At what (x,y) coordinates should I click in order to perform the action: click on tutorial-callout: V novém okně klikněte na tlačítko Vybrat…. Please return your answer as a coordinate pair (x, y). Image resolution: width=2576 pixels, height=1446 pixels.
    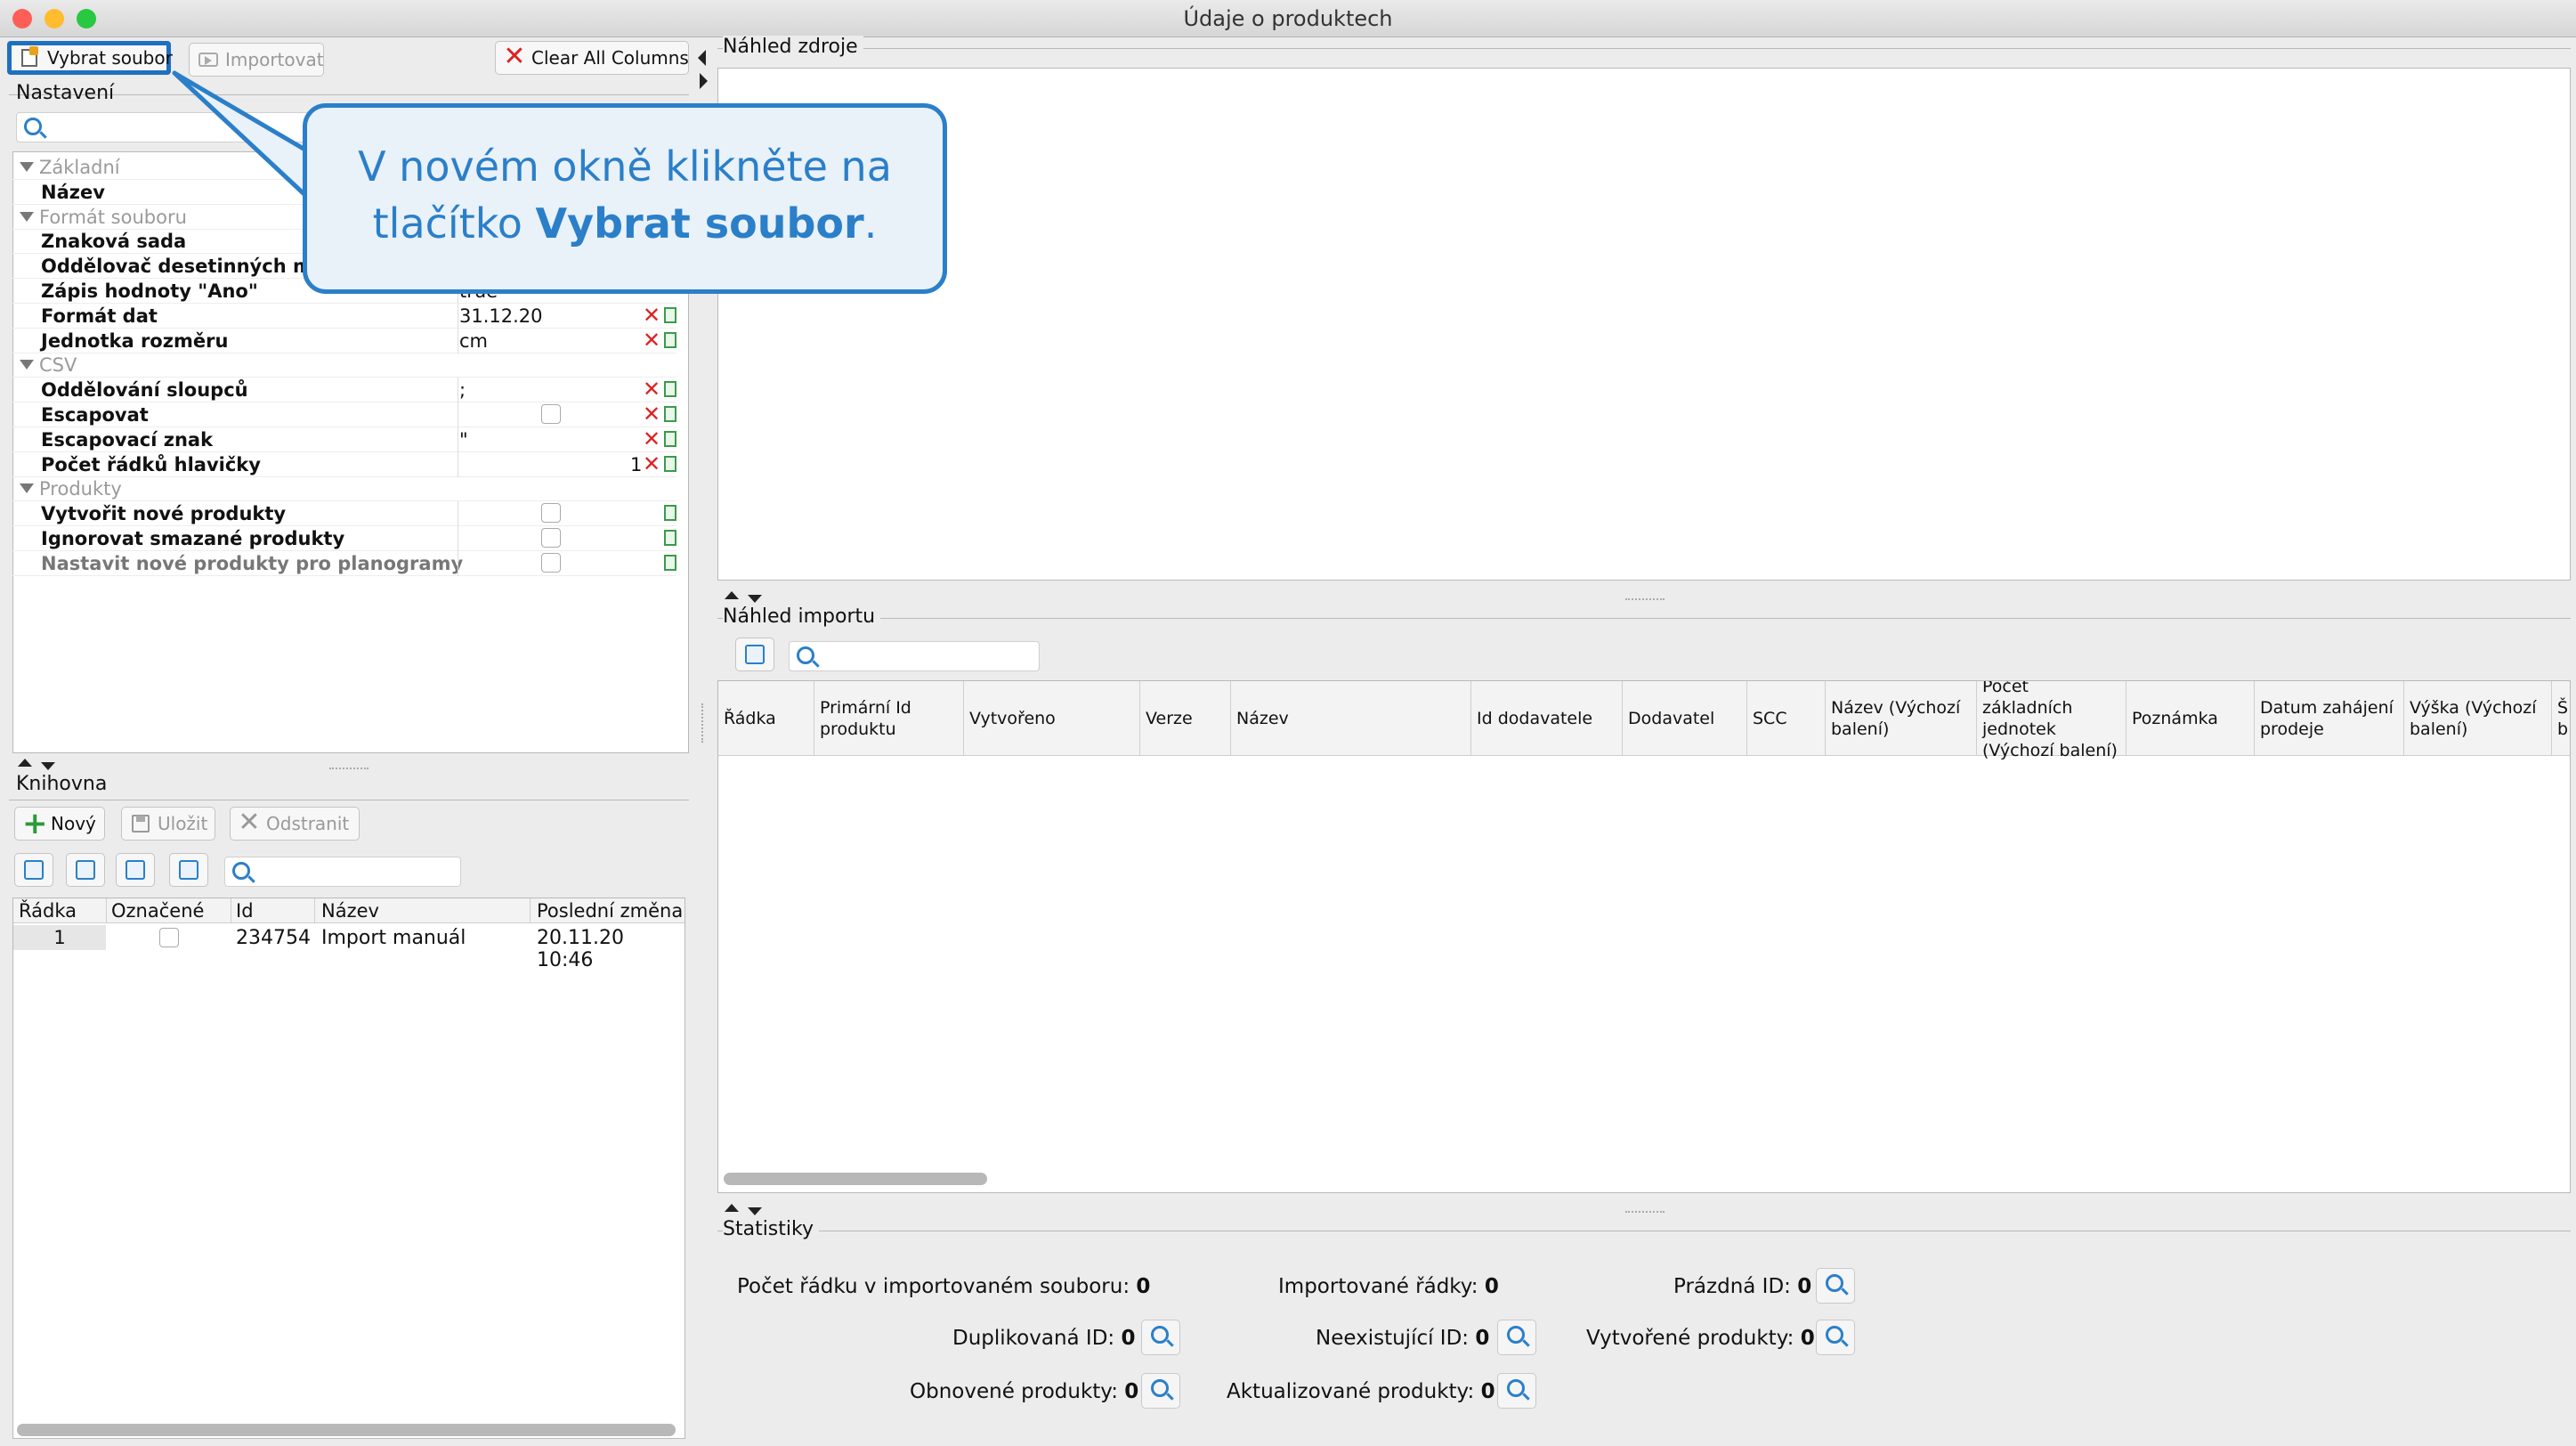
    Looking at the image, I should click on (625, 198).